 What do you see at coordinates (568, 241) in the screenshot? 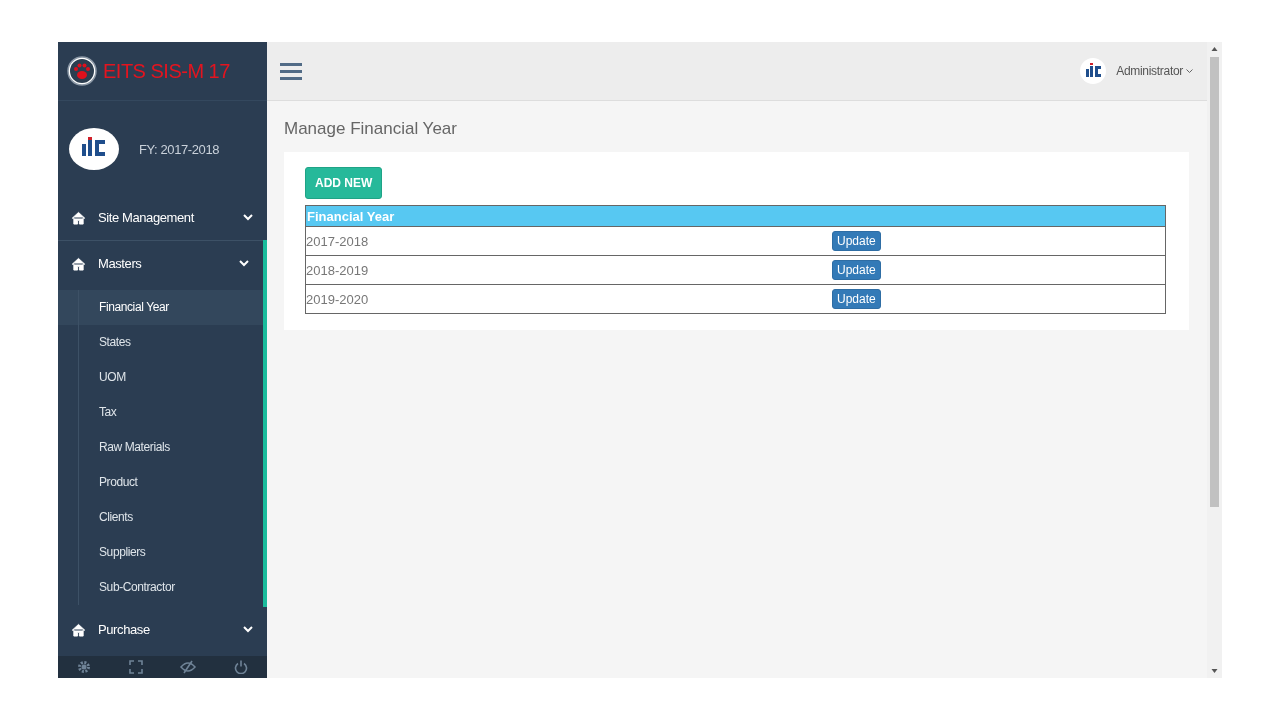
I see `table-cell: 2017-2018` at bounding box center [568, 241].